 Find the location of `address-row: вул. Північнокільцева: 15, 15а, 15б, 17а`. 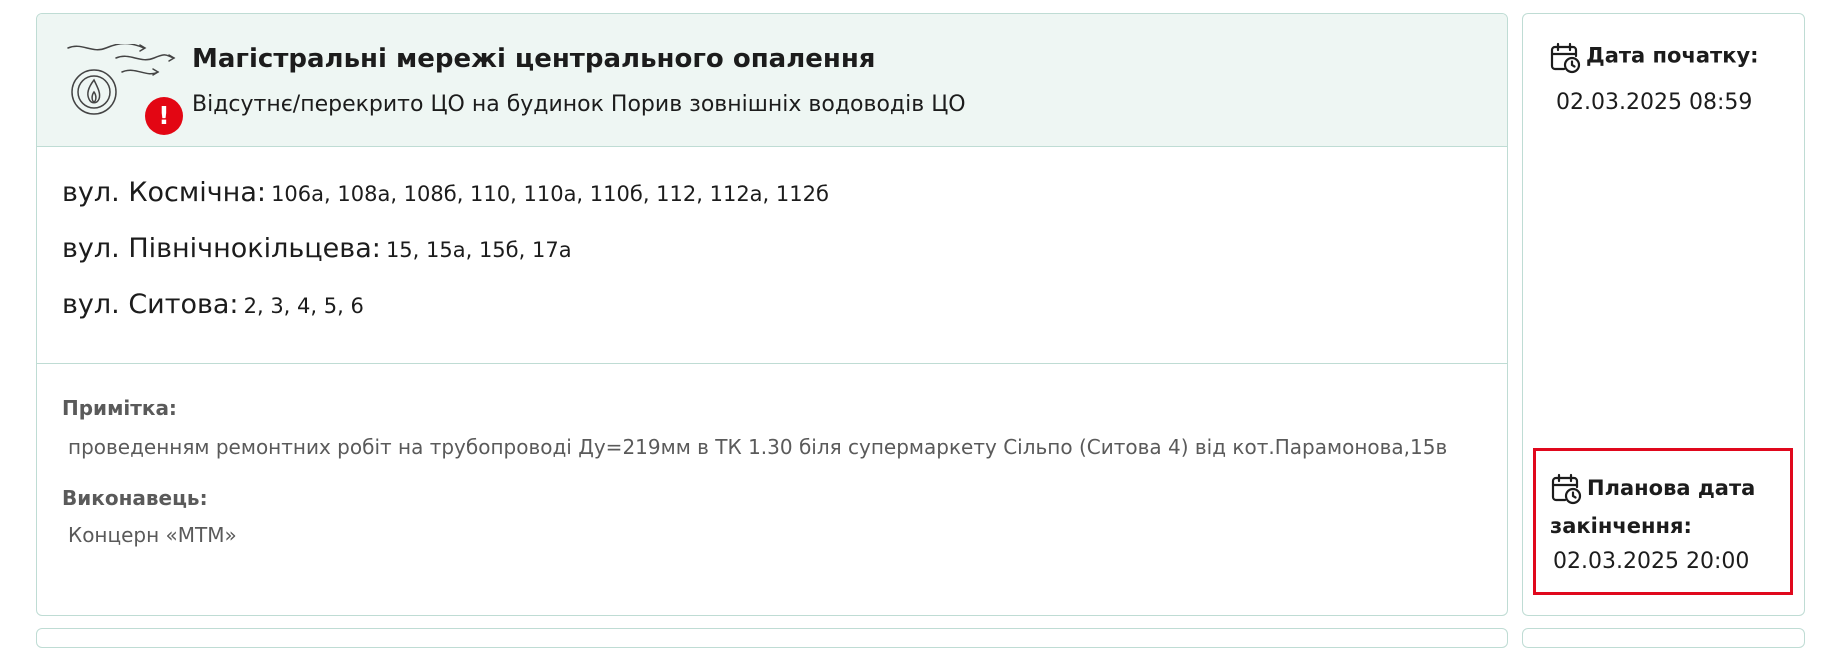

address-row: вул. Північнокільцева: 15, 15а, 15б, 17а is located at coordinates (784, 261).